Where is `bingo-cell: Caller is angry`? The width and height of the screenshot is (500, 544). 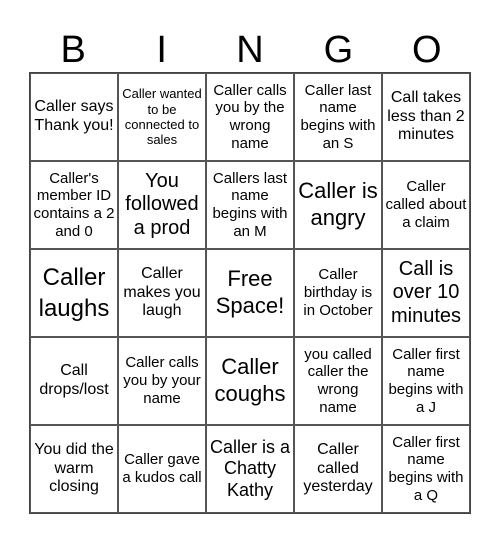 bingo-cell: Caller is angry is located at coordinates (338, 205).